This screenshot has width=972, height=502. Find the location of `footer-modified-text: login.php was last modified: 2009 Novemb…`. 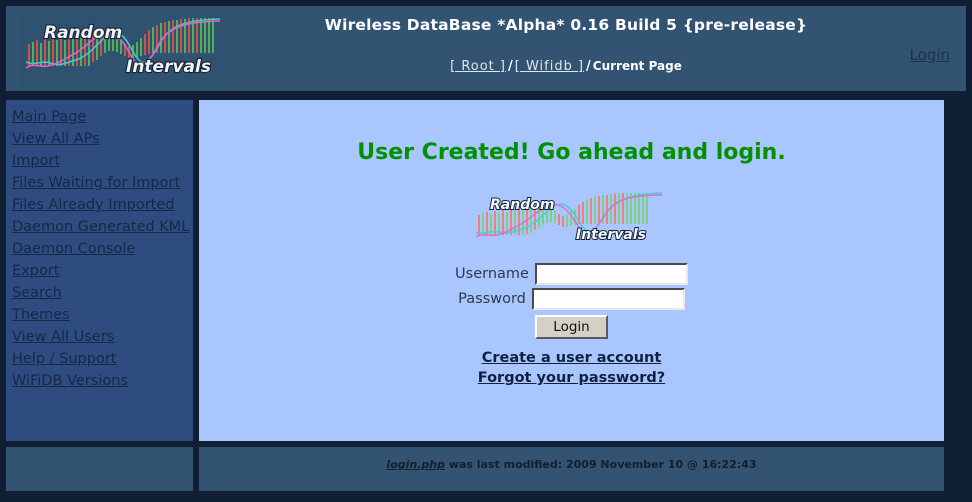

footer-modified-text: login.php was last modified: 2009 Novemb… is located at coordinates (571, 464).